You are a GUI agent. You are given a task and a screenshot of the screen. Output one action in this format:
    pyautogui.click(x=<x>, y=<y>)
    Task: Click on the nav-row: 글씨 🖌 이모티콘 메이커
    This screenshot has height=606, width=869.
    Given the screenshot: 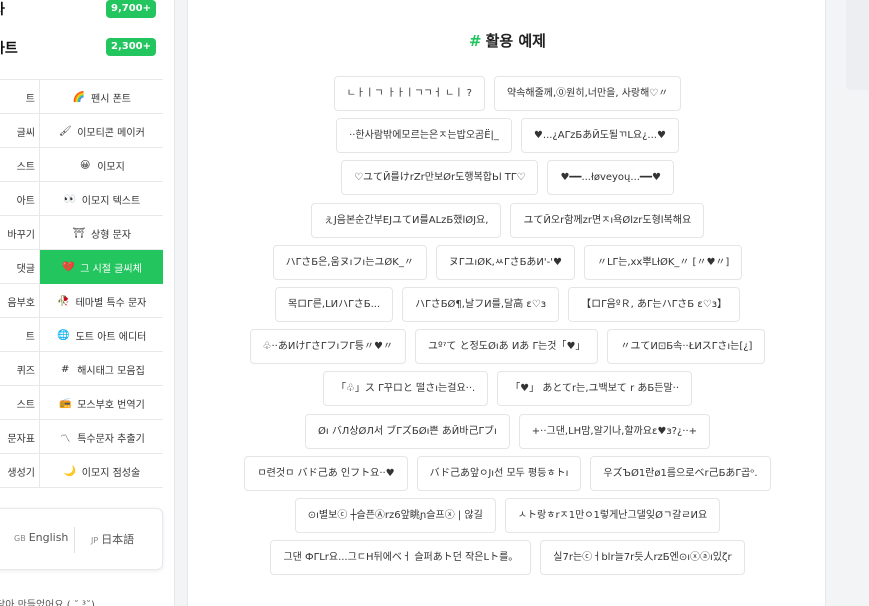 What is the action you would take?
    pyautogui.click(x=81, y=131)
    